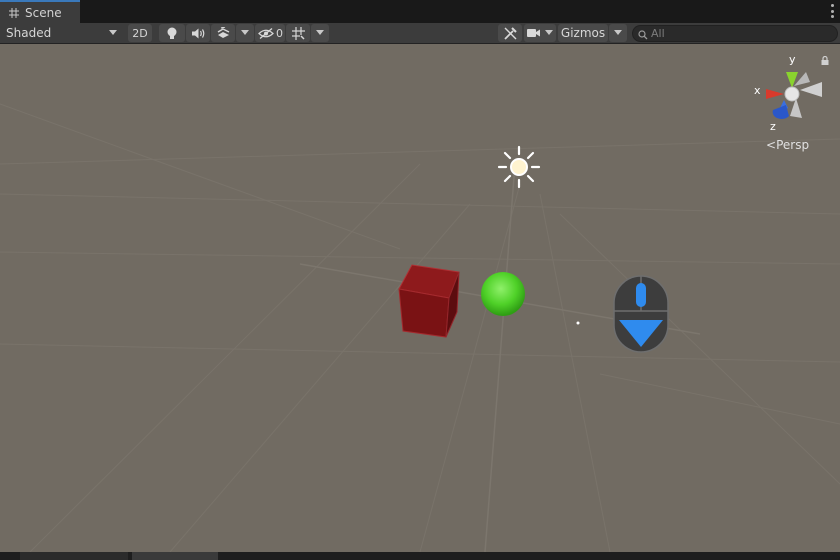 This screenshot has width=840, height=560. I want to click on grid-dropdown, so click(320, 33).